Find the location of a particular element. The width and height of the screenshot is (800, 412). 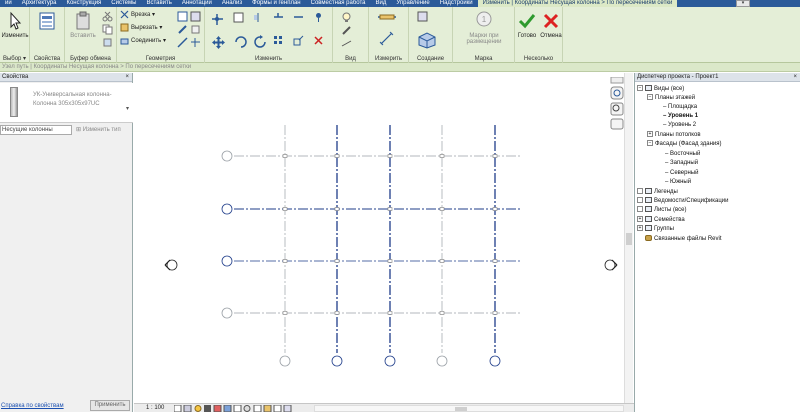

browser-node-south: – Южный is located at coordinates (678, 182).